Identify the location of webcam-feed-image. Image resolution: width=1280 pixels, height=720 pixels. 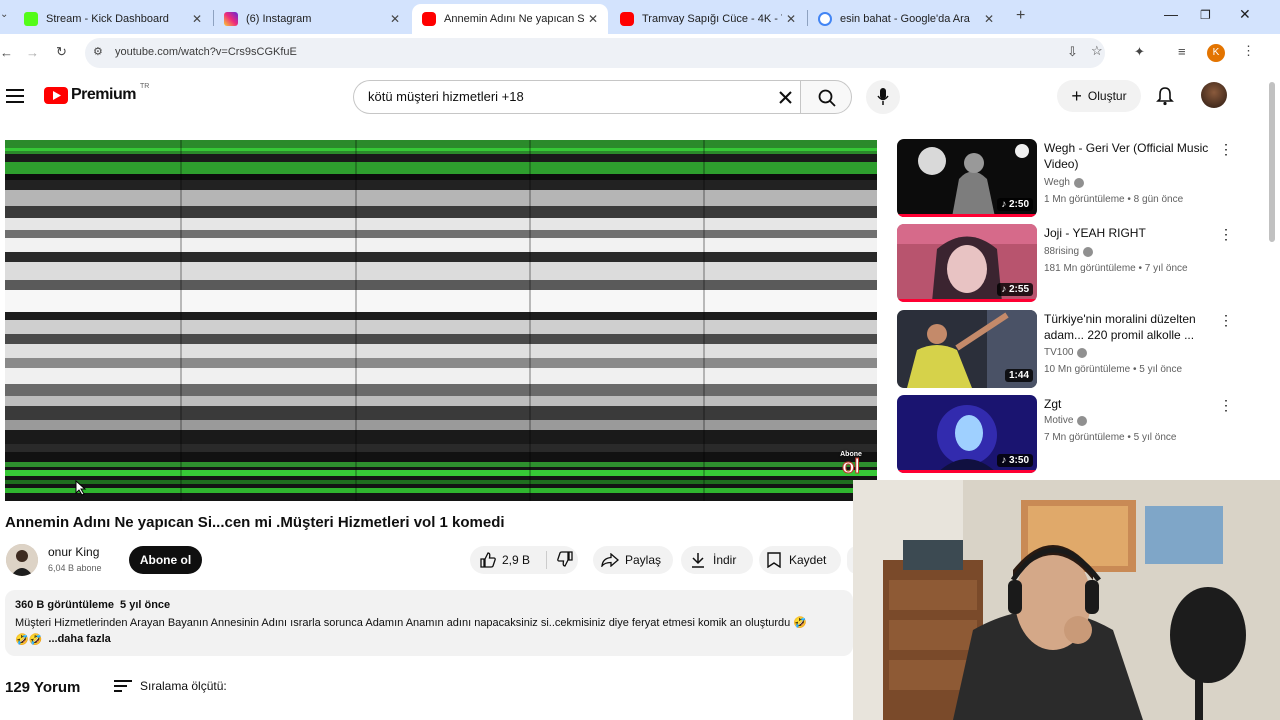
(1066, 600).